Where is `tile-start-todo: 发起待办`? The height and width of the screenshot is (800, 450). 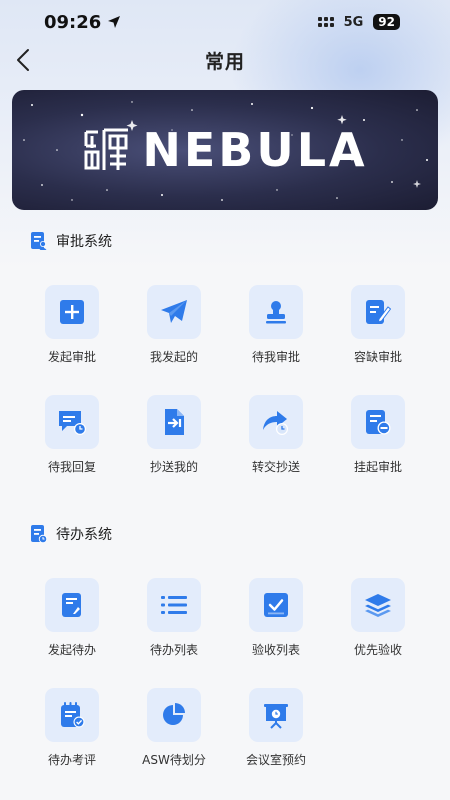
tile-start-todo: 发起待办 is located at coordinates (72, 618).